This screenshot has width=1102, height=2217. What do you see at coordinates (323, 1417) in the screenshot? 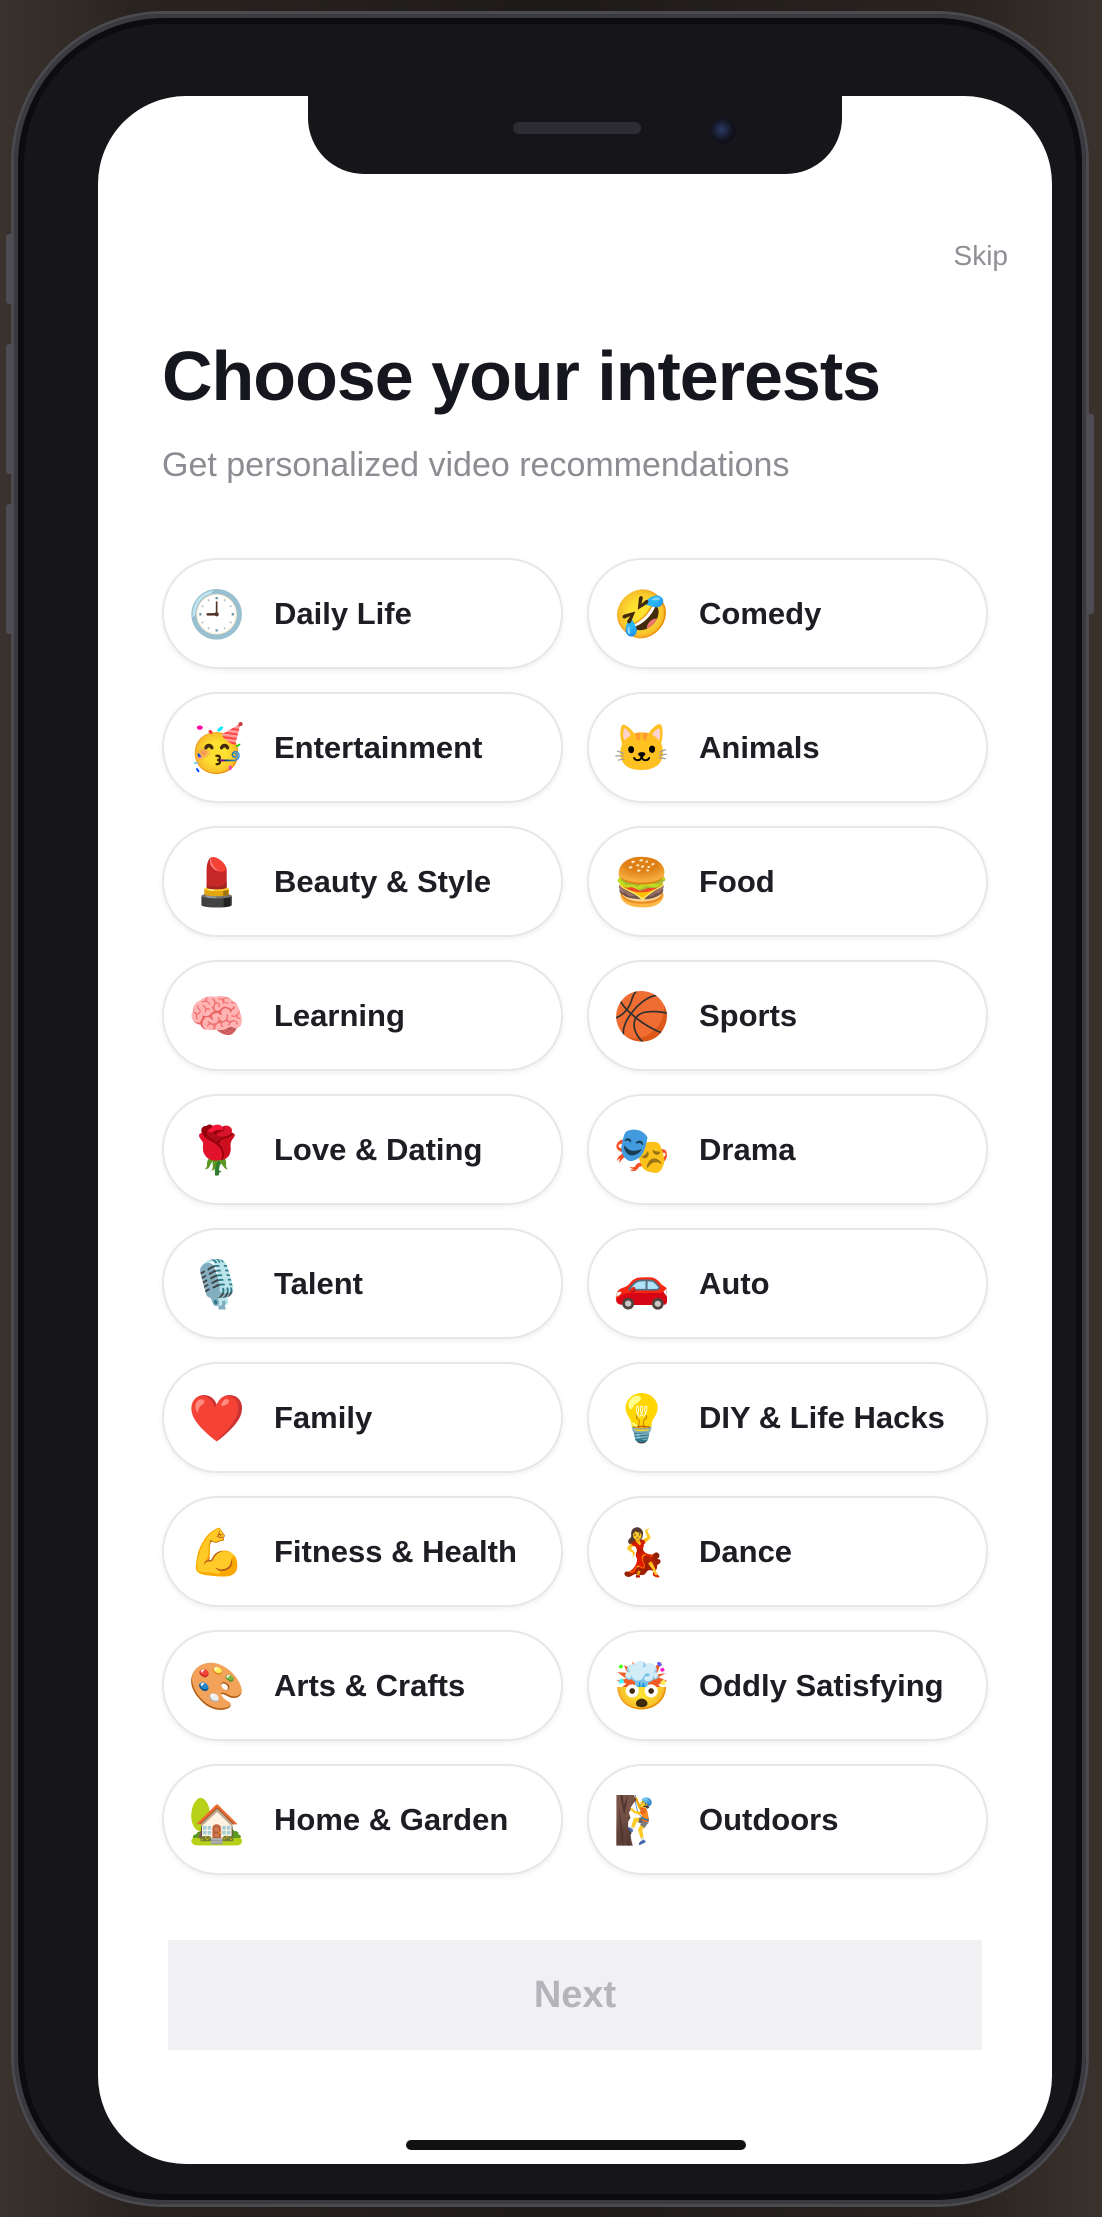
I see `interest-label: Family` at bounding box center [323, 1417].